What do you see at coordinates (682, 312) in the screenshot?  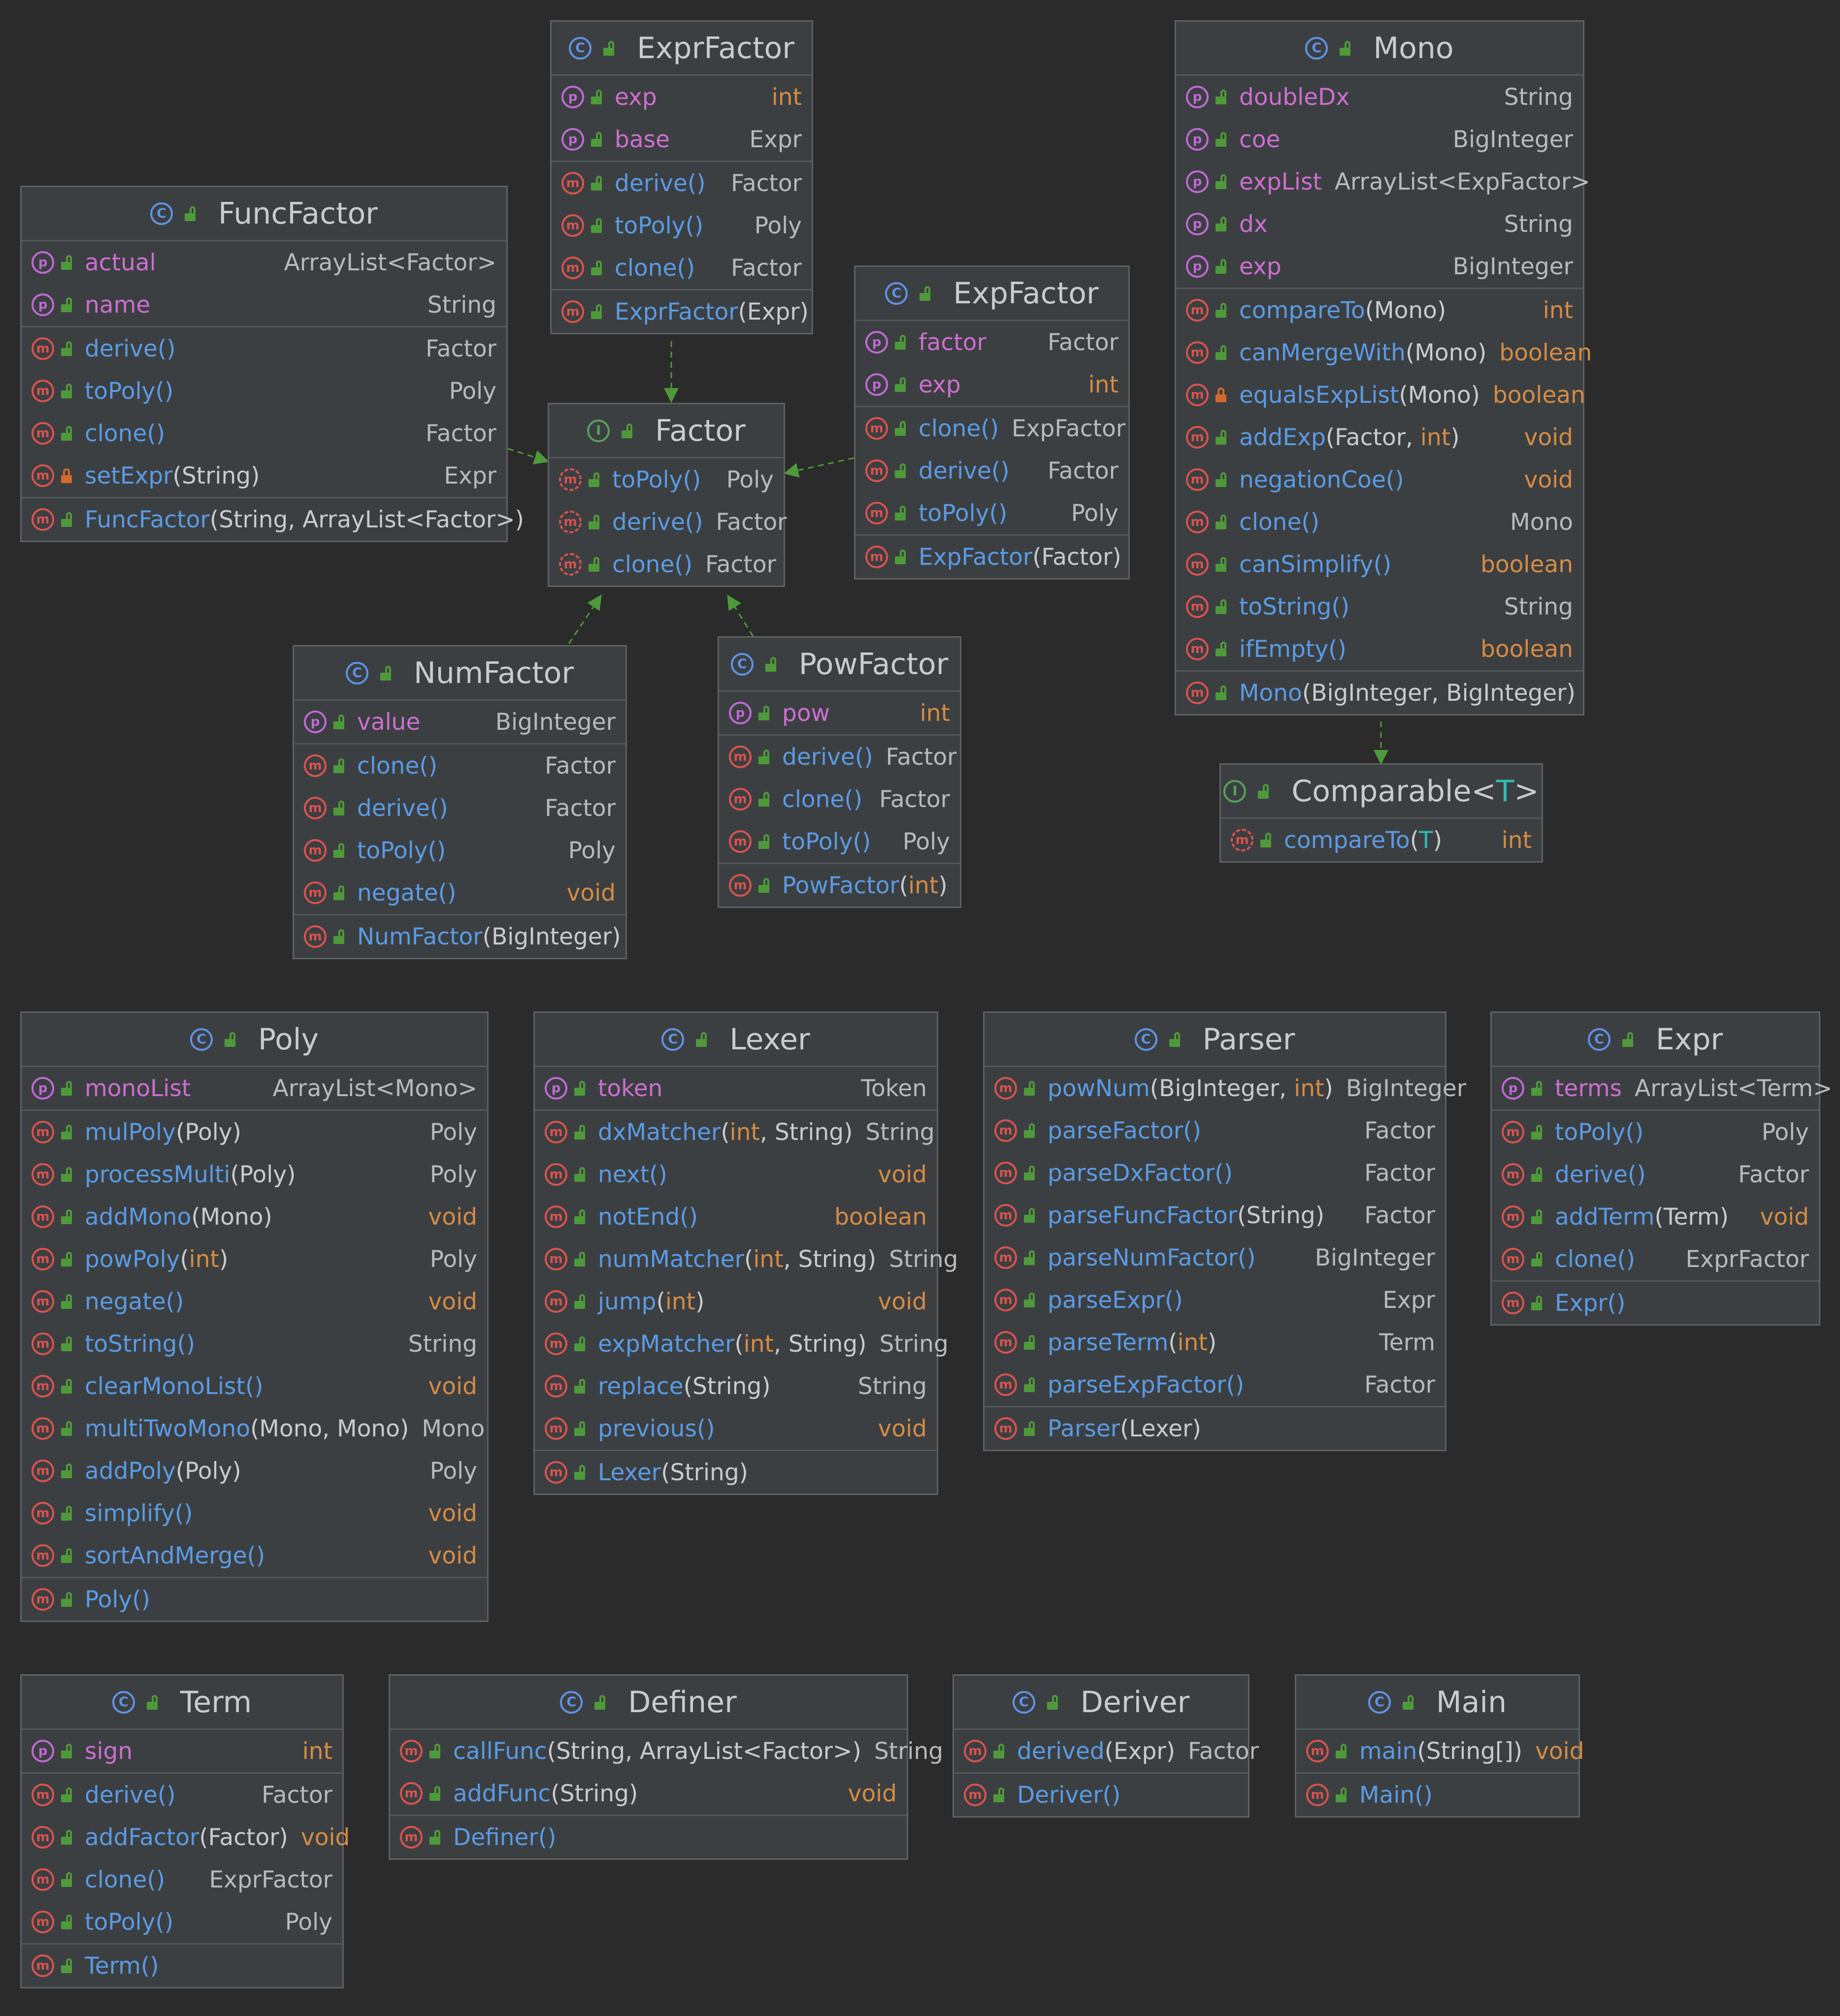 I see `method-row: m ExprFactor (Expr)` at bounding box center [682, 312].